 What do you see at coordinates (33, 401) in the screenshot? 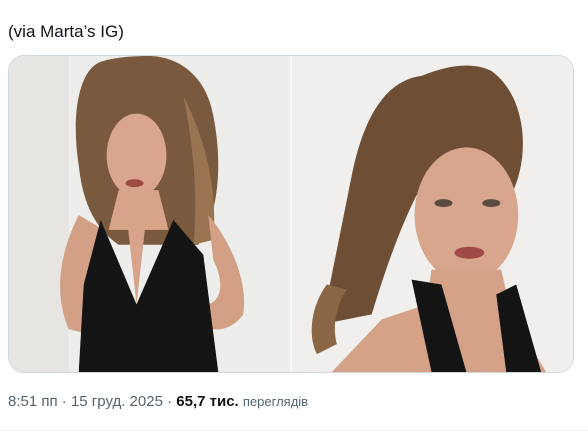
I see `post-time-link: 8:51 пп` at bounding box center [33, 401].